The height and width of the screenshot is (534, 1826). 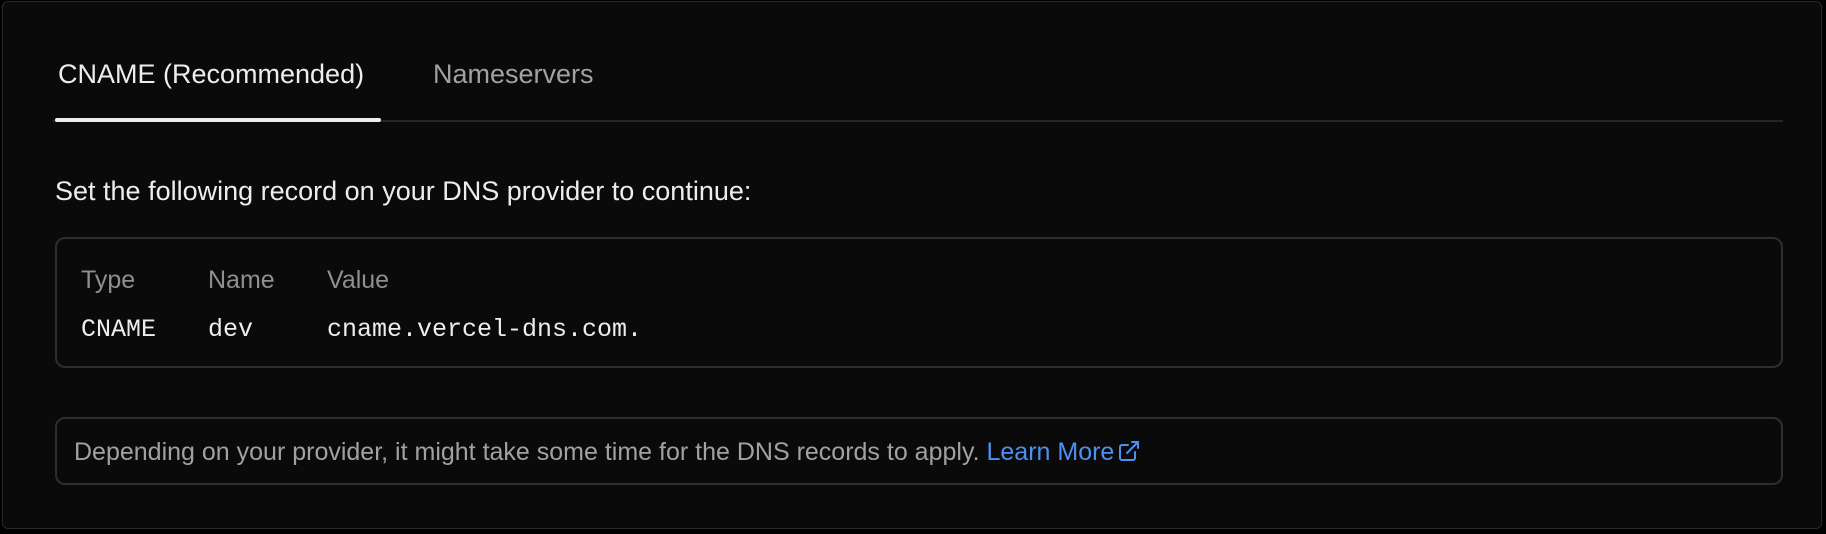 I want to click on active-tab-indicator, so click(x=218, y=120).